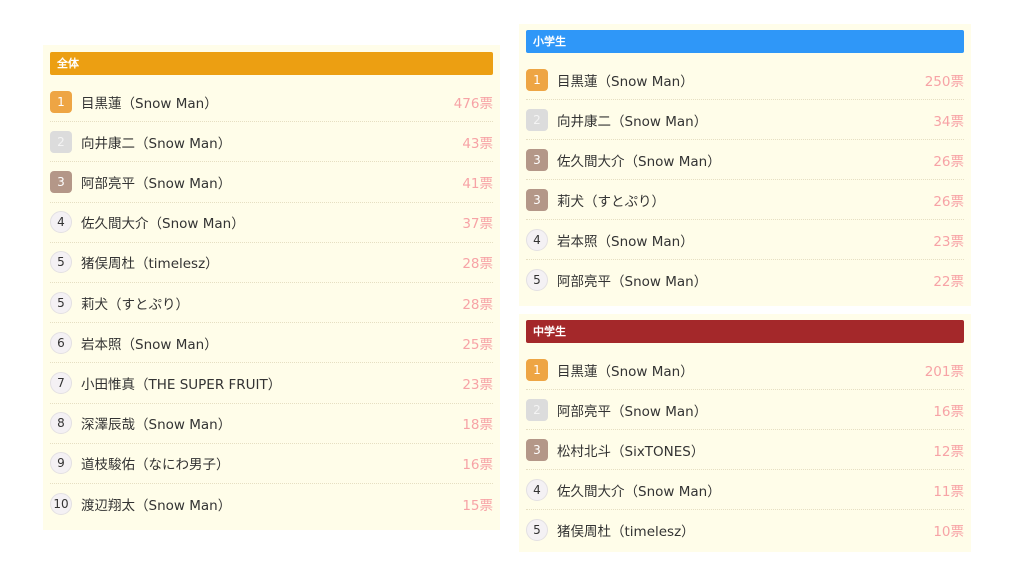 The height and width of the screenshot is (576, 1024). I want to click on ranking-row: 1 目黒蓮（Snow Man） 250票, so click(745, 80).